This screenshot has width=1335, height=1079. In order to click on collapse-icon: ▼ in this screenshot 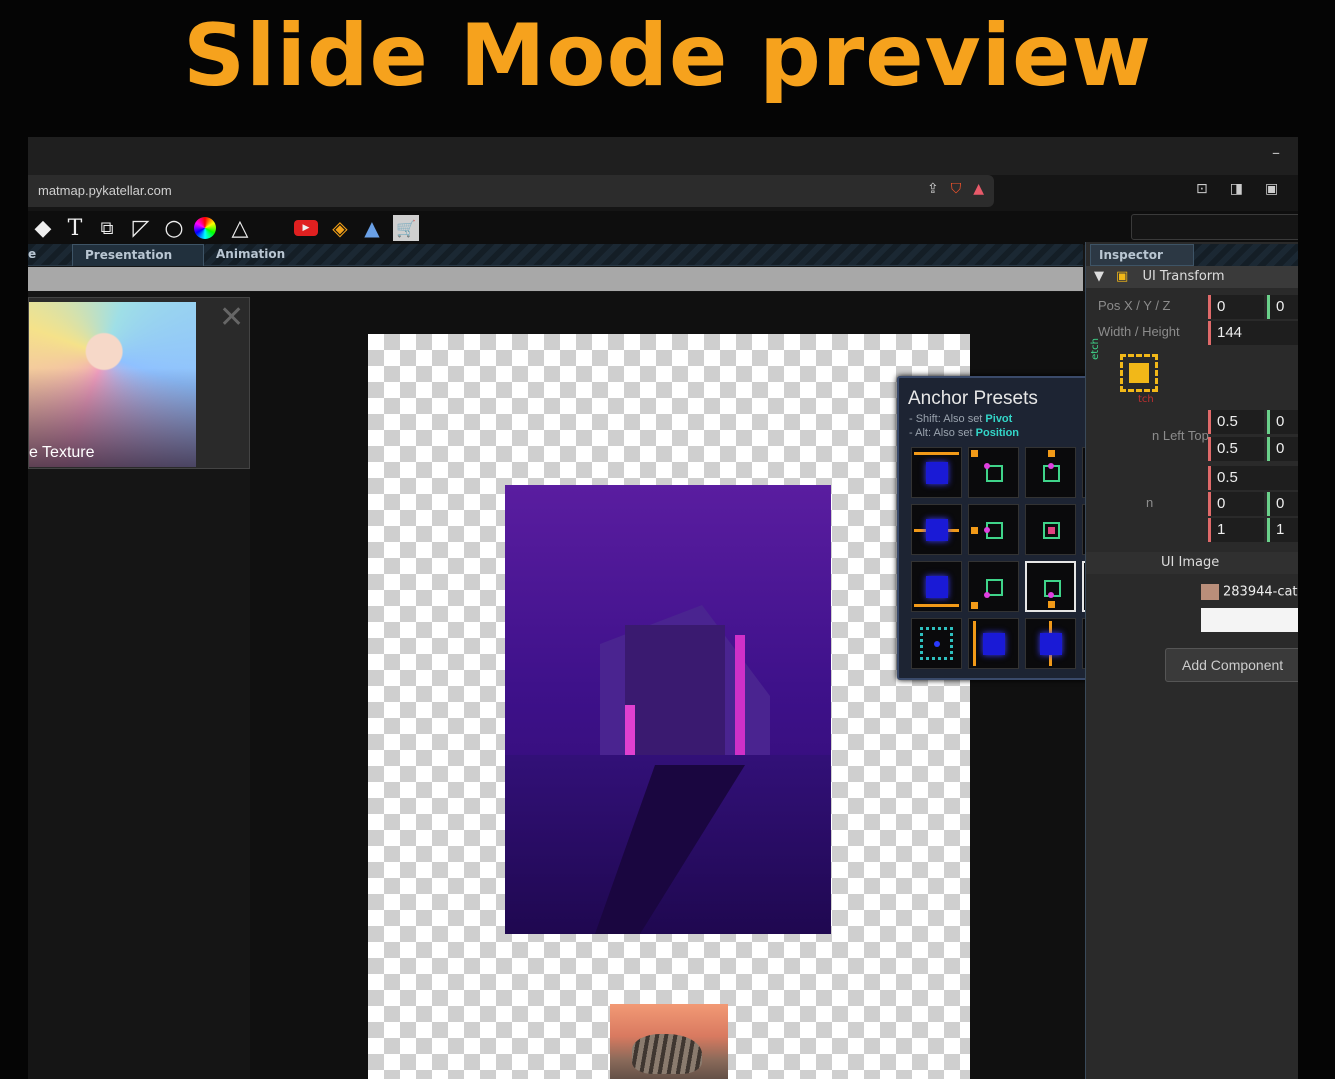, I will do `click(1099, 276)`.